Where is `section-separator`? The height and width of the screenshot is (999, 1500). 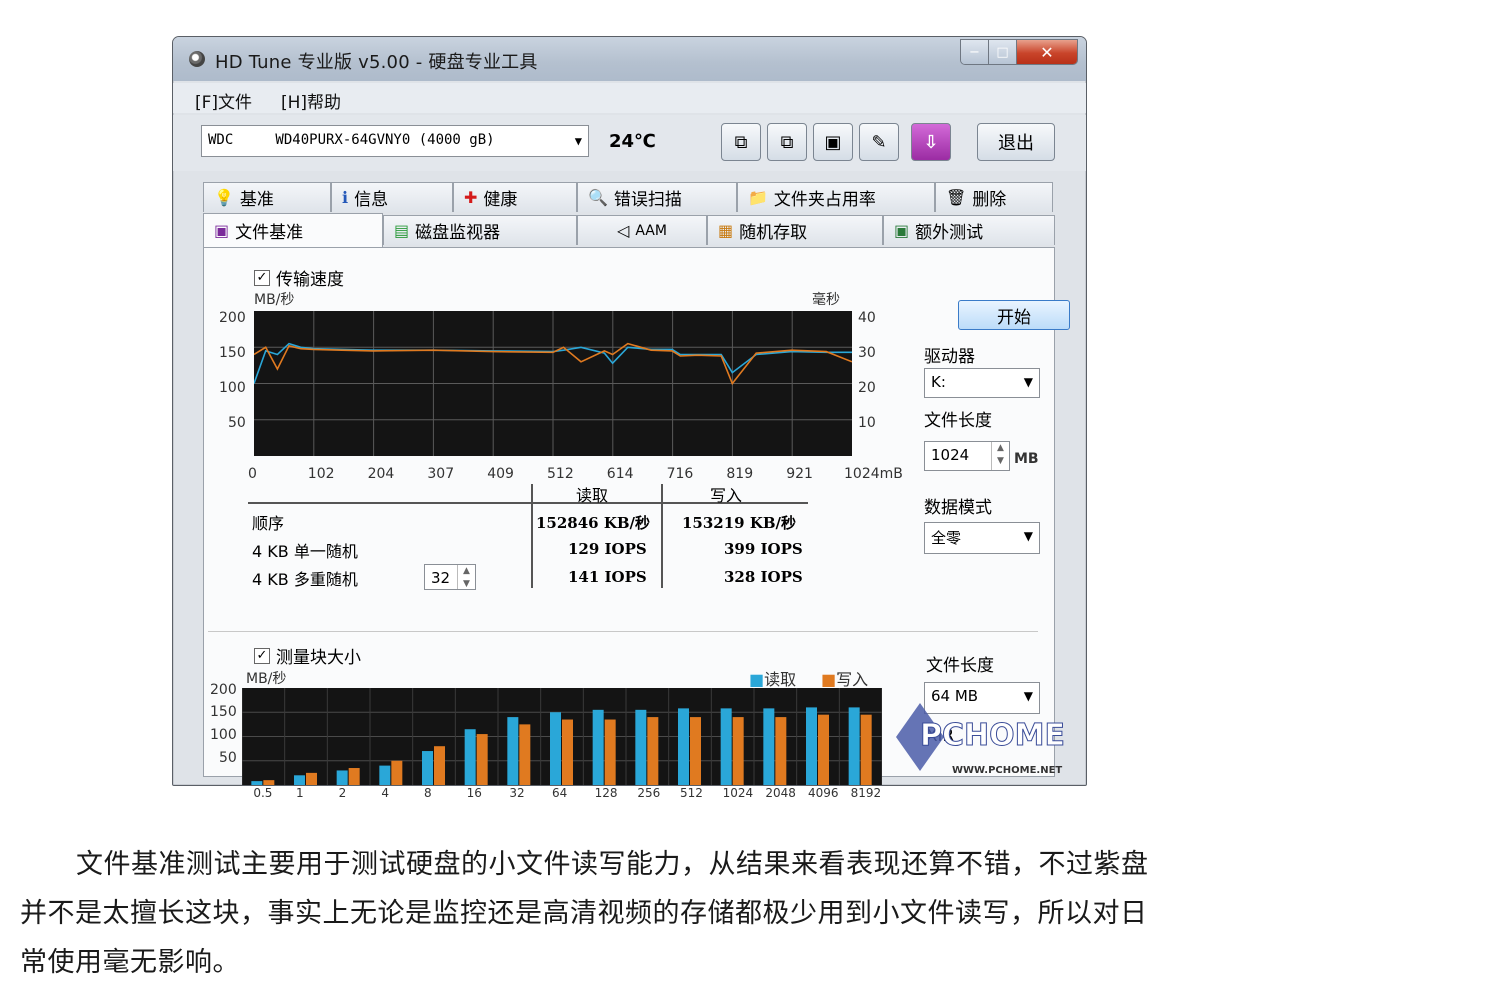 section-separator is located at coordinates (623, 631).